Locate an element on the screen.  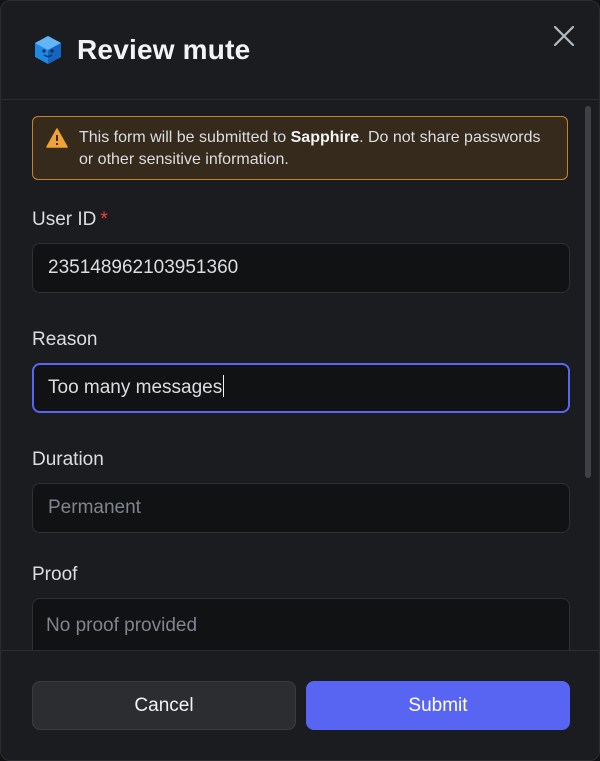
submit-button: Submit is located at coordinates (438, 705).